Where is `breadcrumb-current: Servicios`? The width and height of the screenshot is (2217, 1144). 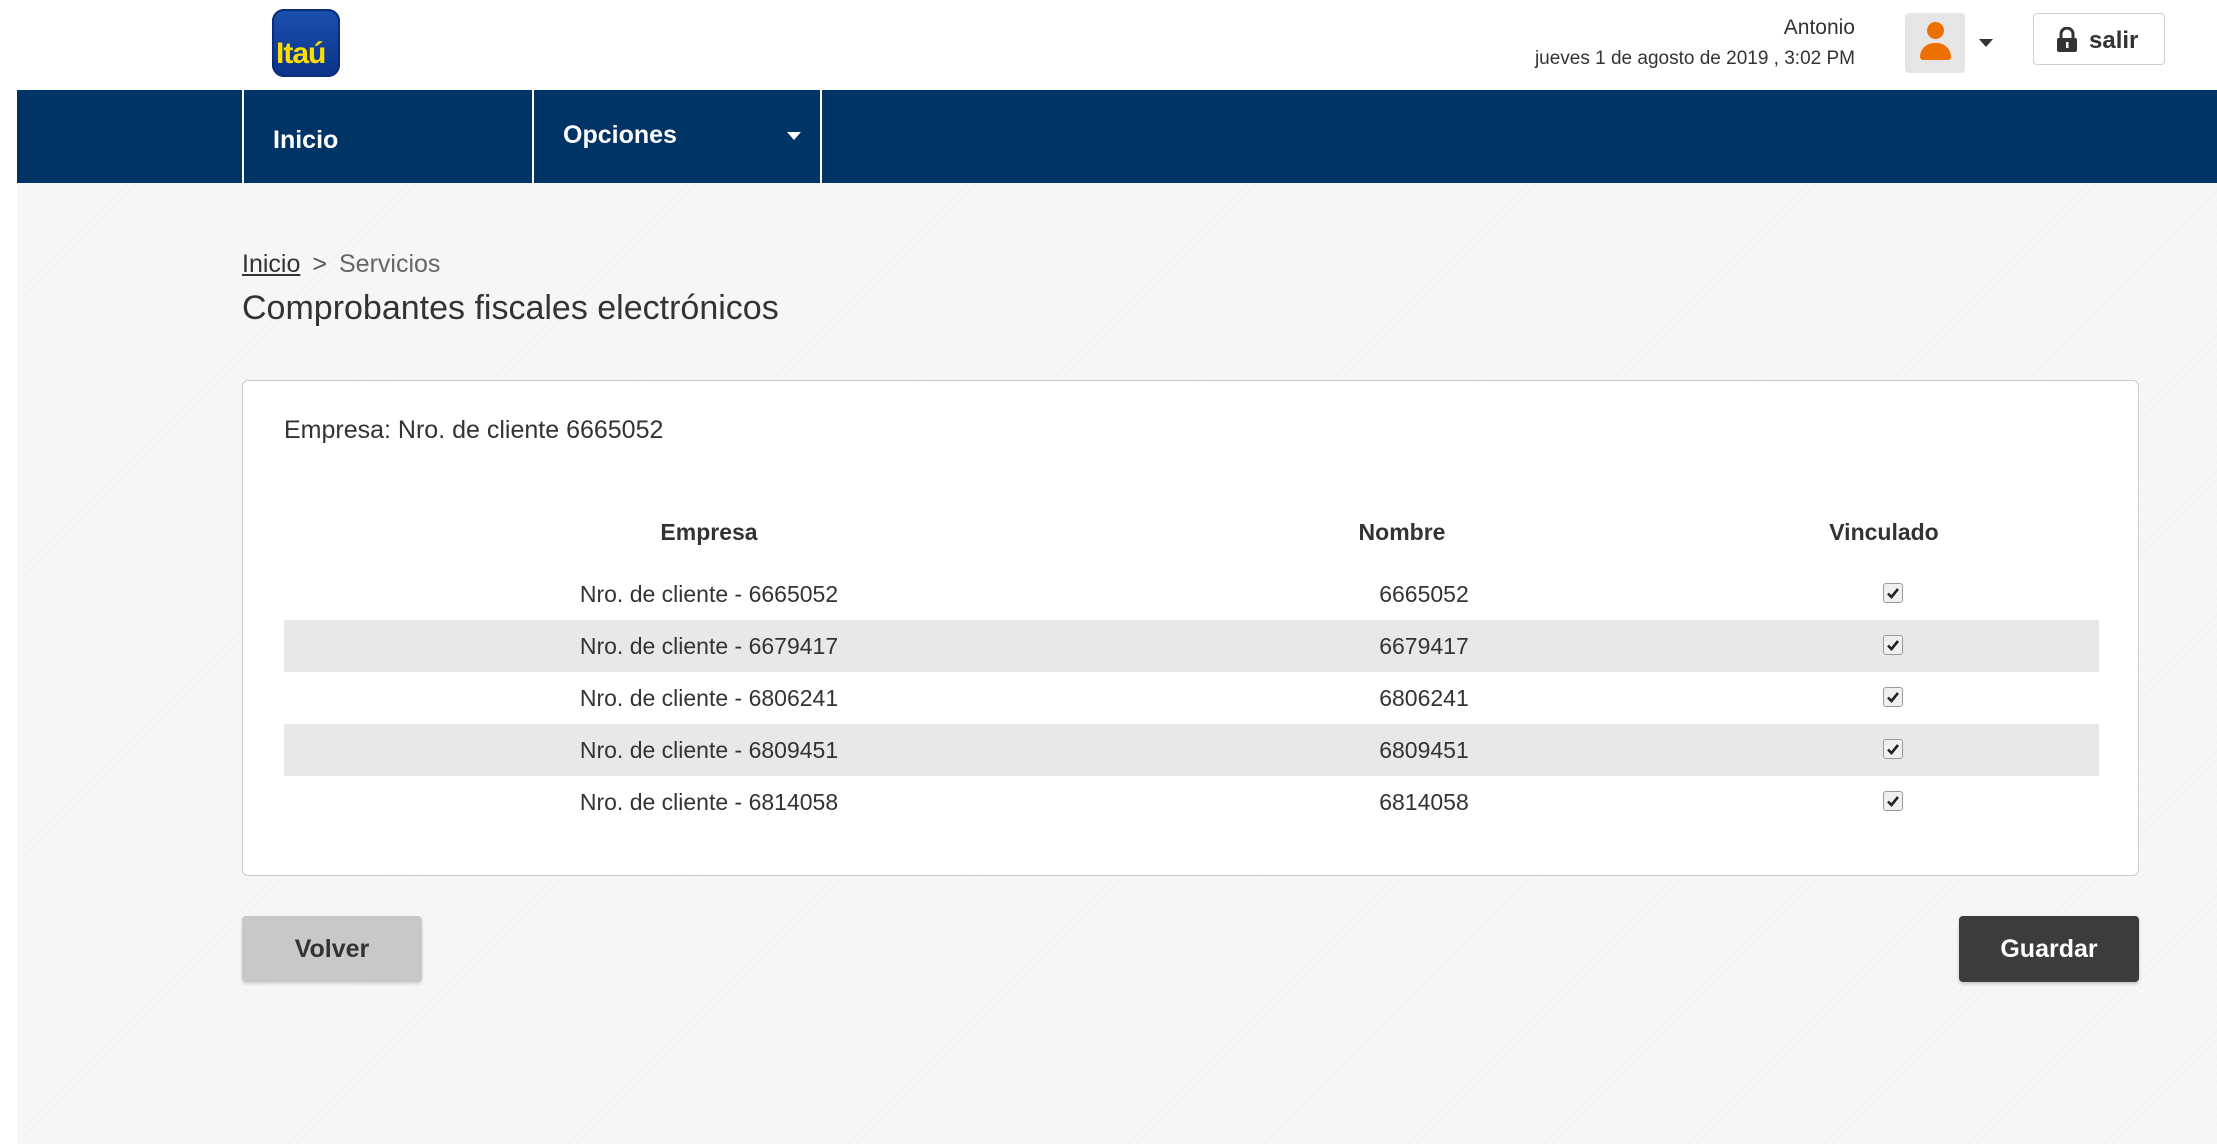
breadcrumb-current: Servicios is located at coordinates (389, 264).